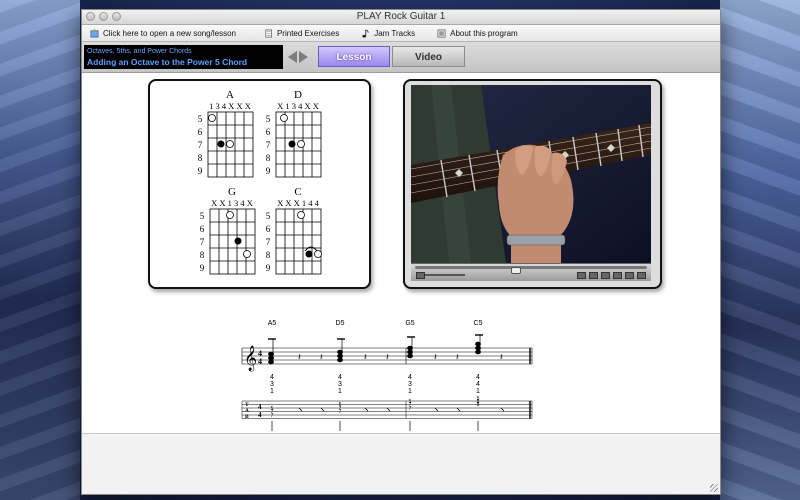 The image size is (800, 500). I want to click on chord-label-c5: C5, so click(478, 323).